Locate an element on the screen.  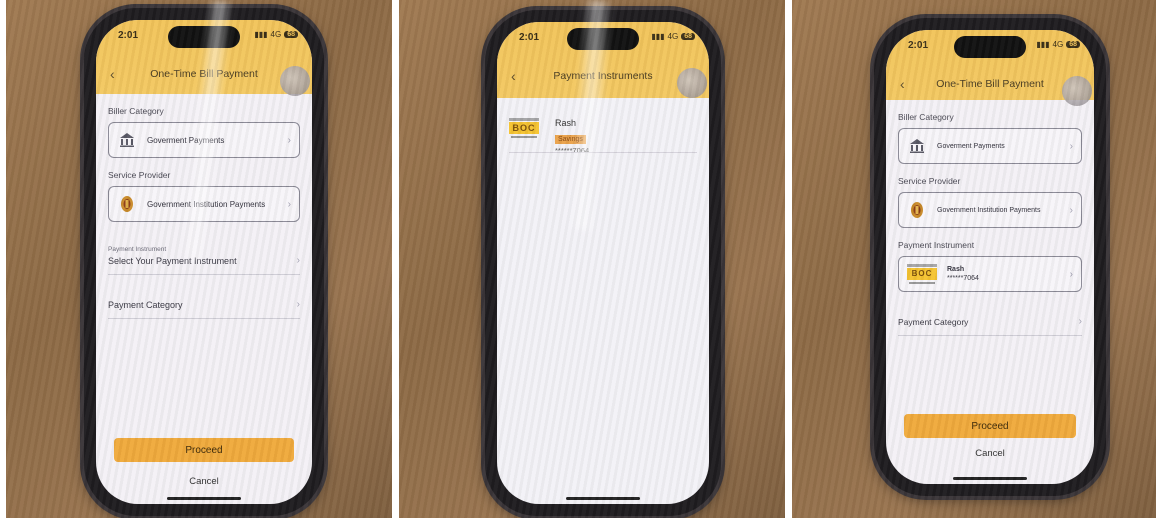
list-divider is located at coordinates (603, 152).